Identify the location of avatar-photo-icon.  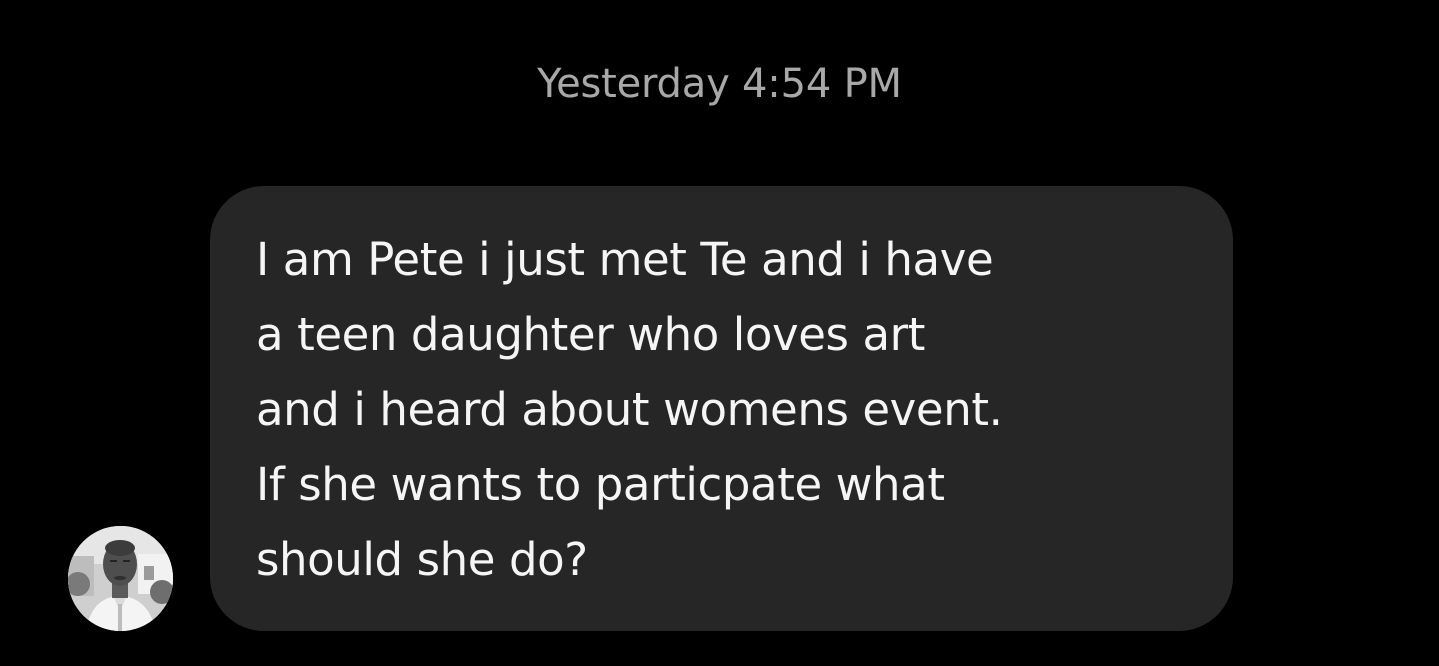
(120, 578).